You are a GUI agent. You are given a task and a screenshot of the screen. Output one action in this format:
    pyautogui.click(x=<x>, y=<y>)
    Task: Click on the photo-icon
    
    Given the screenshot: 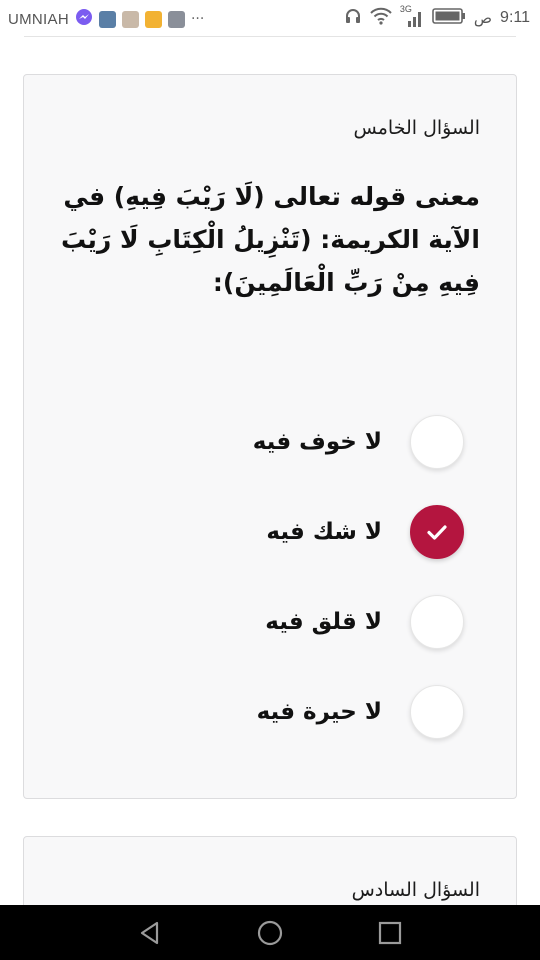 What is the action you would take?
    pyautogui.click(x=107, y=19)
    